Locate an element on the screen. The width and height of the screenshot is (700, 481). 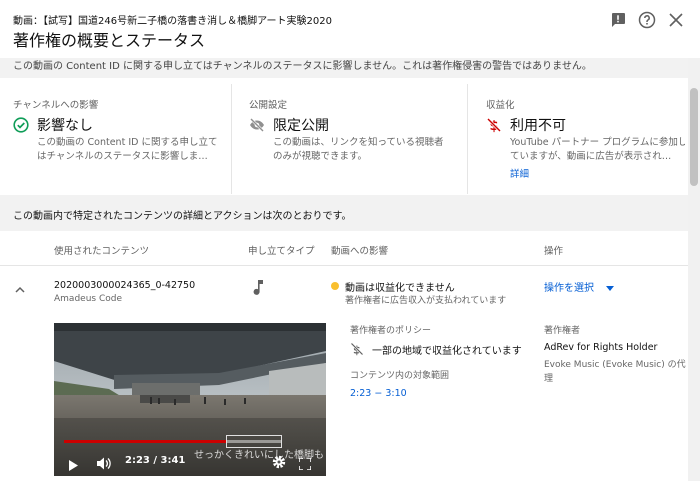
visibility-label: 公開設定 is located at coordinates (268, 105).